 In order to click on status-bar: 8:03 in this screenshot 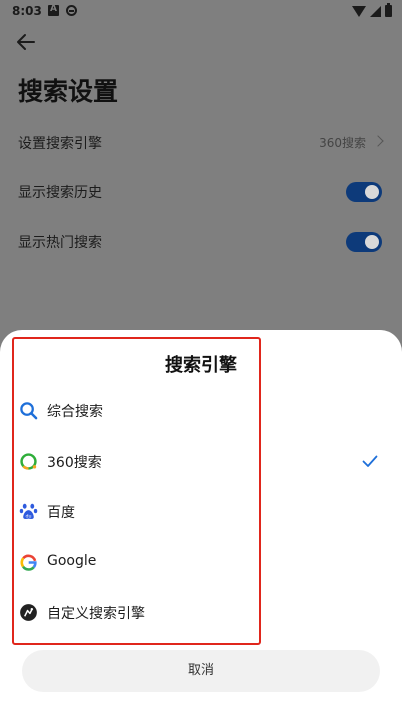, I will do `click(201, 12)`.